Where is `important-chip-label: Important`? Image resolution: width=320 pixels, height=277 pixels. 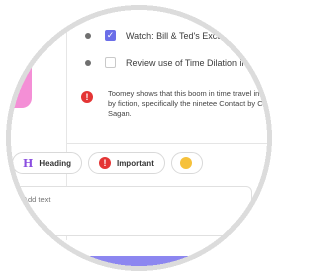 important-chip-label: Important is located at coordinates (135, 163).